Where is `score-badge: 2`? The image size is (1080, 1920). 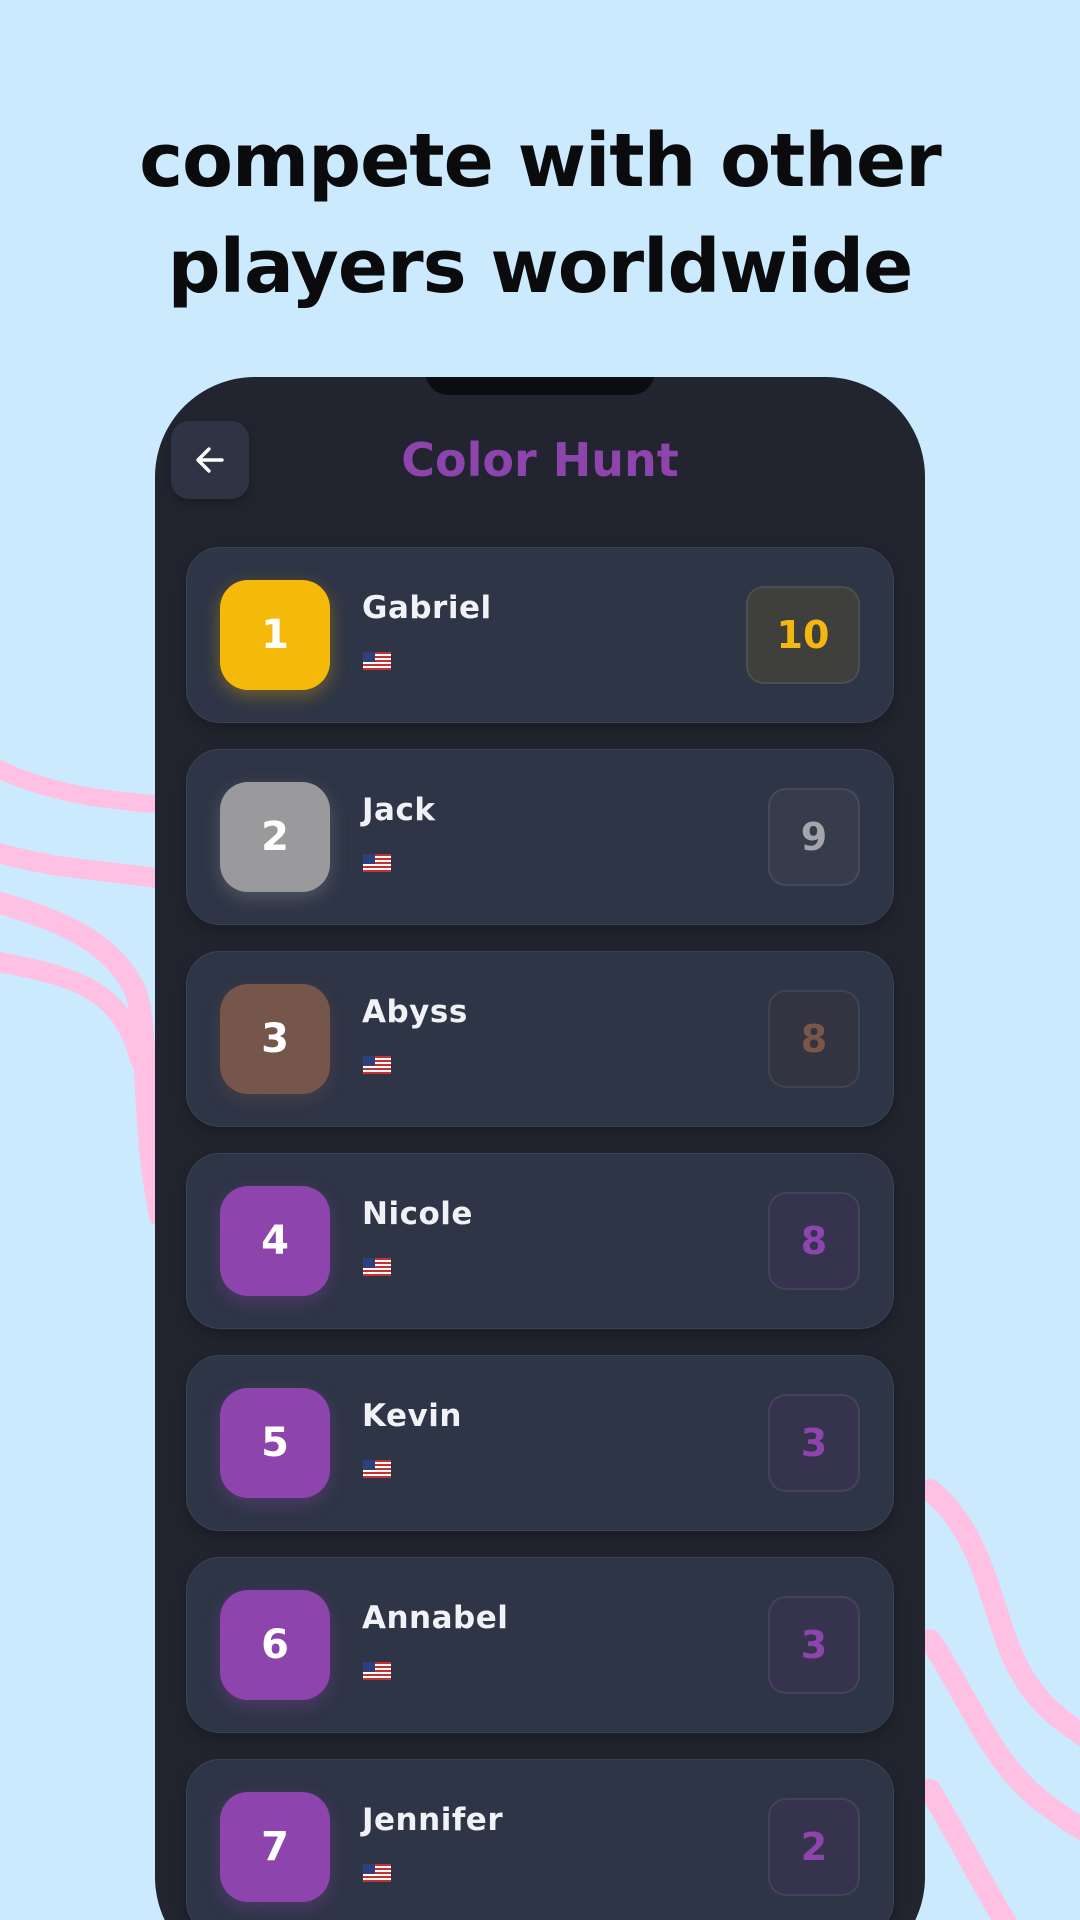
score-badge: 2 is located at coordinates (814, 1847).